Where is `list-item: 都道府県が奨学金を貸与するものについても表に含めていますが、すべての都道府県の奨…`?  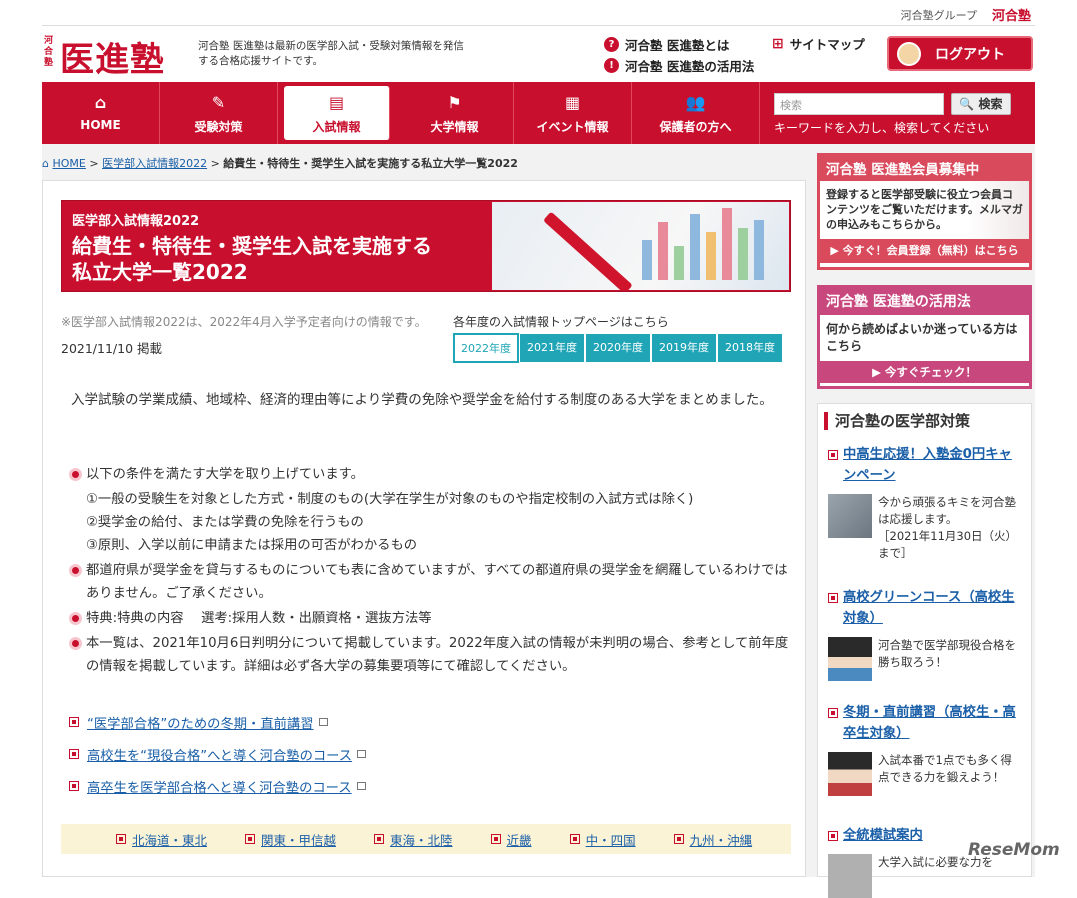
list-item: 都道府県が奨学金を貸与するものについても表に含めていますが、すべての都道府県の奨… is located at coordinates (429, 582).